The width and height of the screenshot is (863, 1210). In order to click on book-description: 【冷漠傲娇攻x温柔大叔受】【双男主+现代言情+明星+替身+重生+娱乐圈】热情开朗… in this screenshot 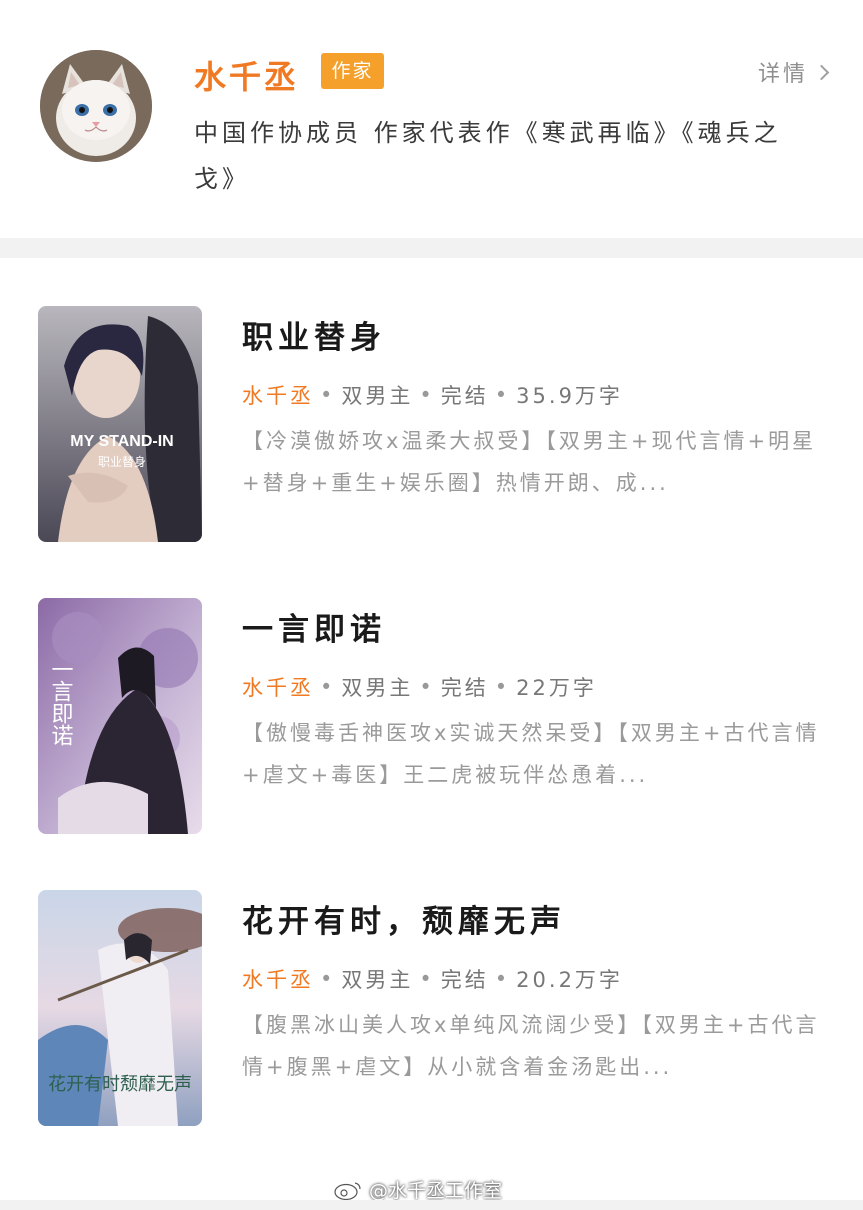, I will do `click(529, 462)`.